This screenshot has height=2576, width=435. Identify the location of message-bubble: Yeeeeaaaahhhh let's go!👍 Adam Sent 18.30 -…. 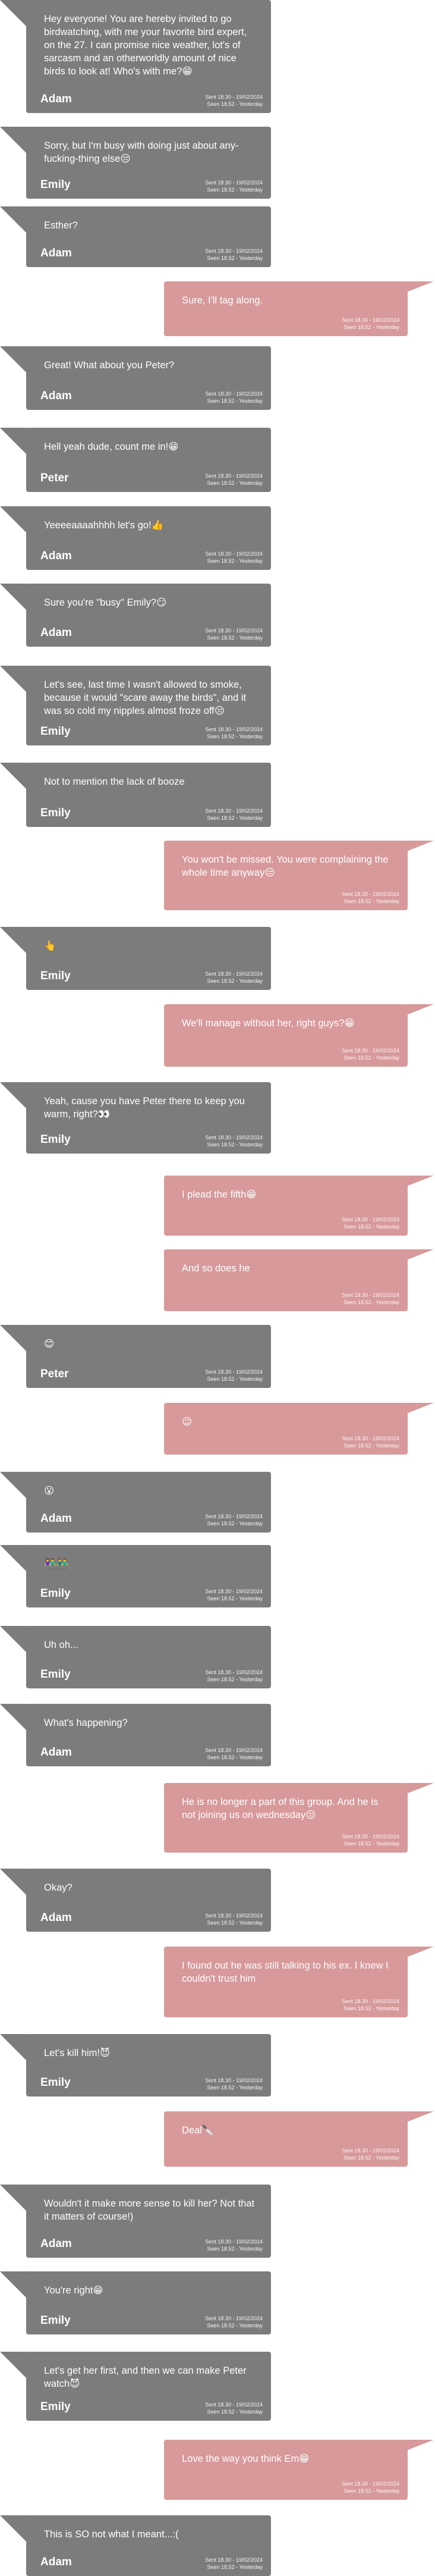
(149, 538).